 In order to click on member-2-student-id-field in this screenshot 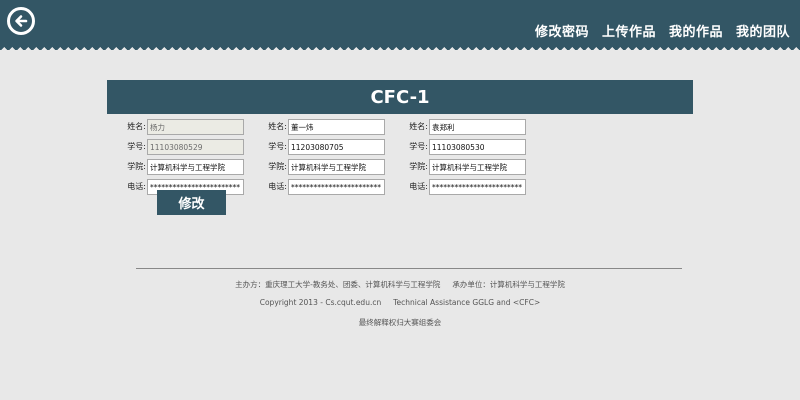, I will do `click(336, 147)`.